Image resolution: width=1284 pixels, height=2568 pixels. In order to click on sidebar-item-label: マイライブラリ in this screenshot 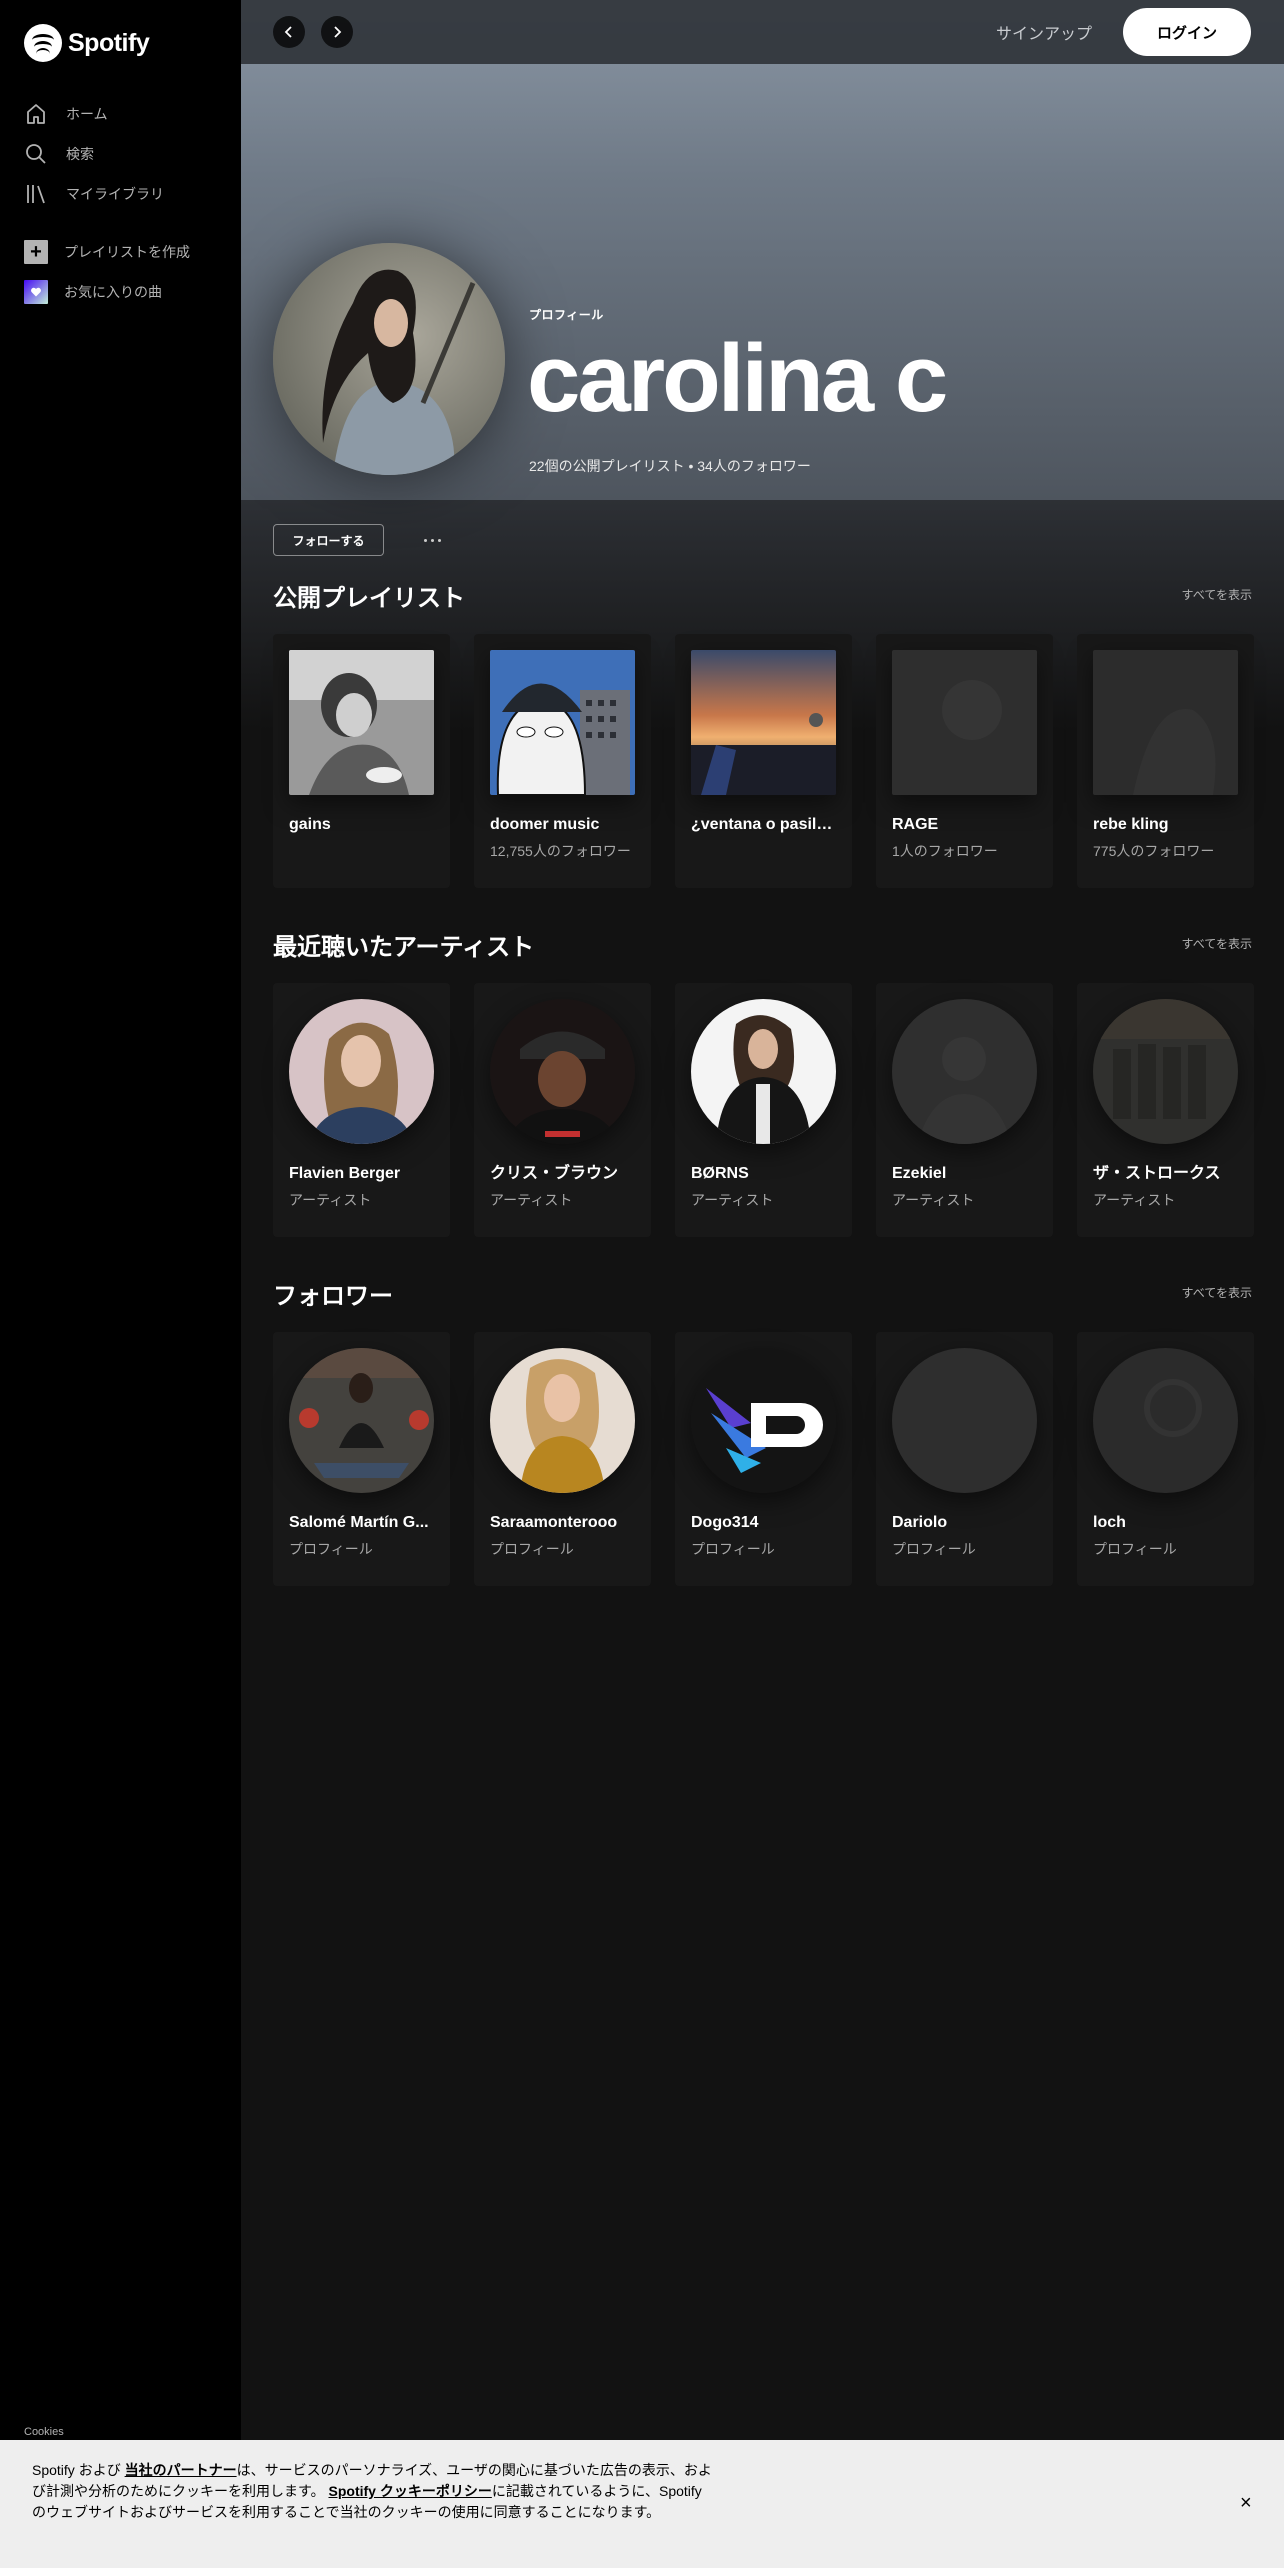, I will do `click(115, 194)`.